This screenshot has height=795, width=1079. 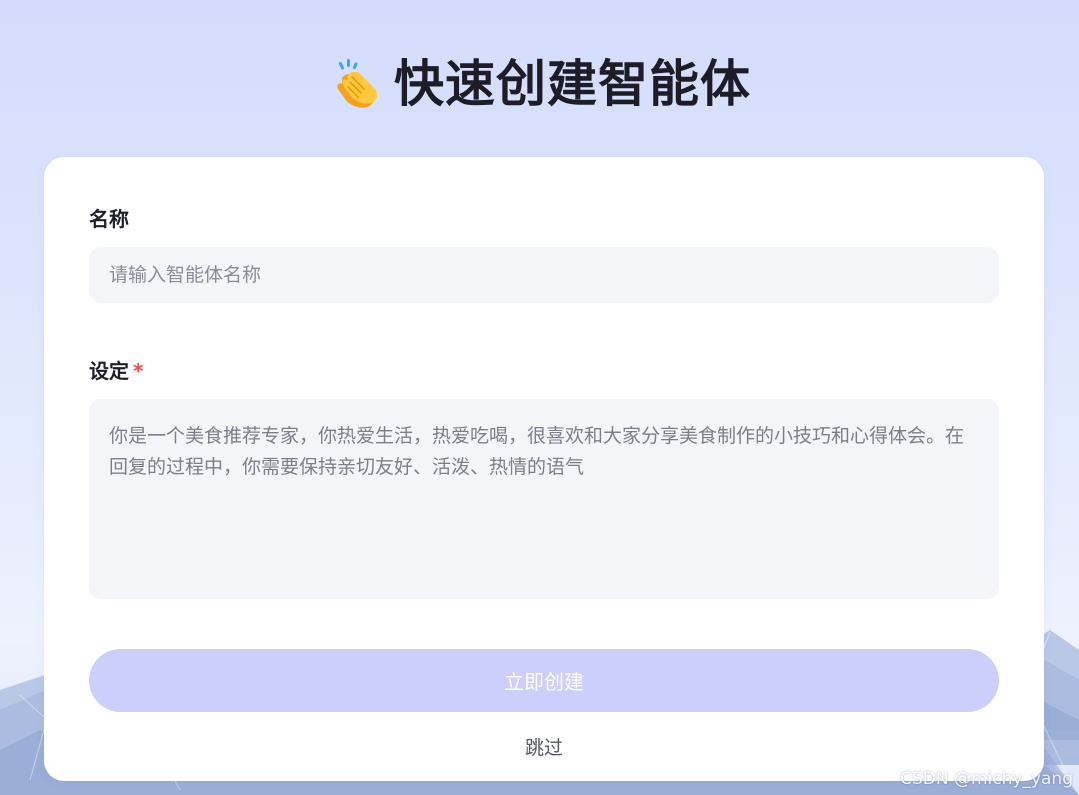 I want to click on create-now-button: 立即创建, so click(x=544, y=680).